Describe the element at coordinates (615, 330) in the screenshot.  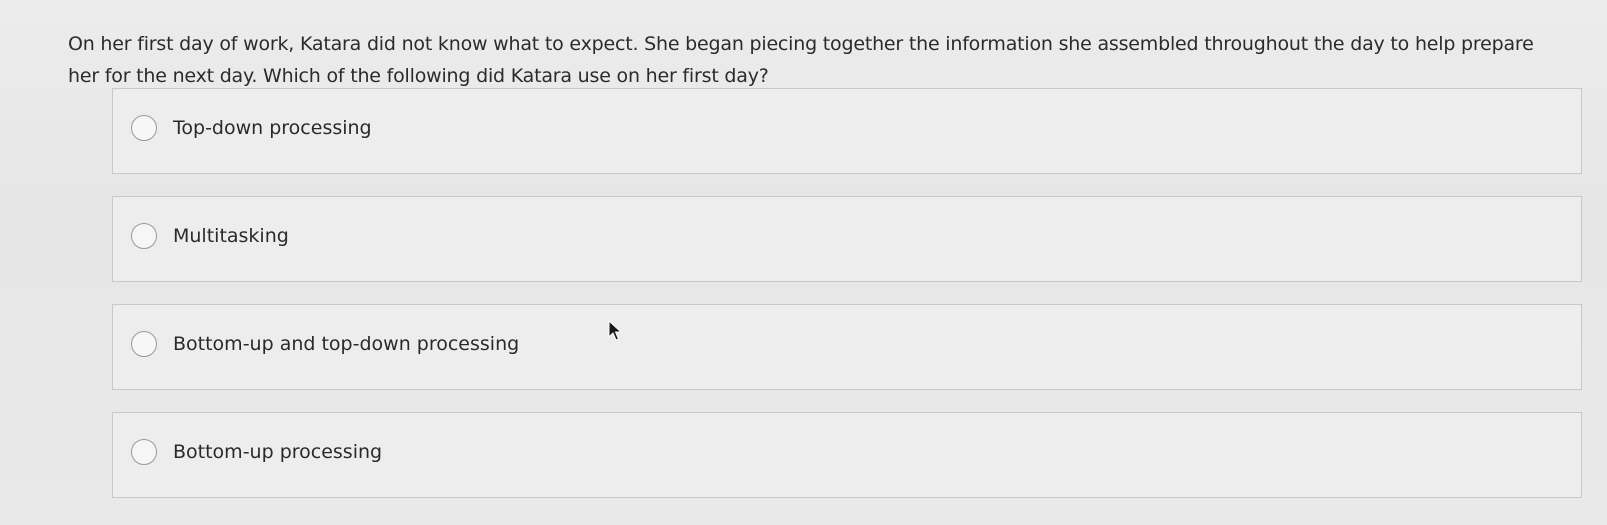
I see `mouse-pointer-icon` at that location.